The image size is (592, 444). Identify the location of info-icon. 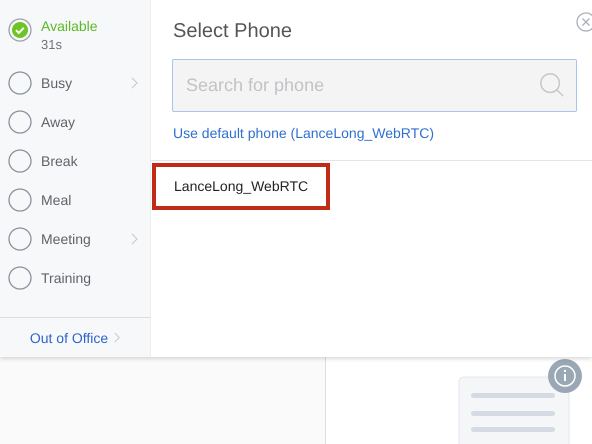
(565, 376).